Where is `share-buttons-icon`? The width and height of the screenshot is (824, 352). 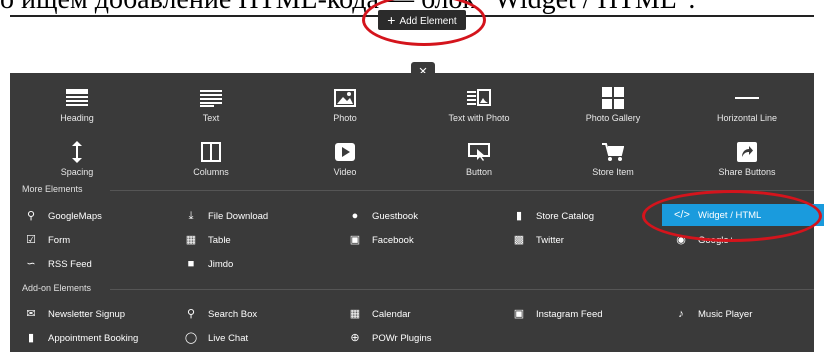
share-buttons-icon is located at coordinates (747, 152).